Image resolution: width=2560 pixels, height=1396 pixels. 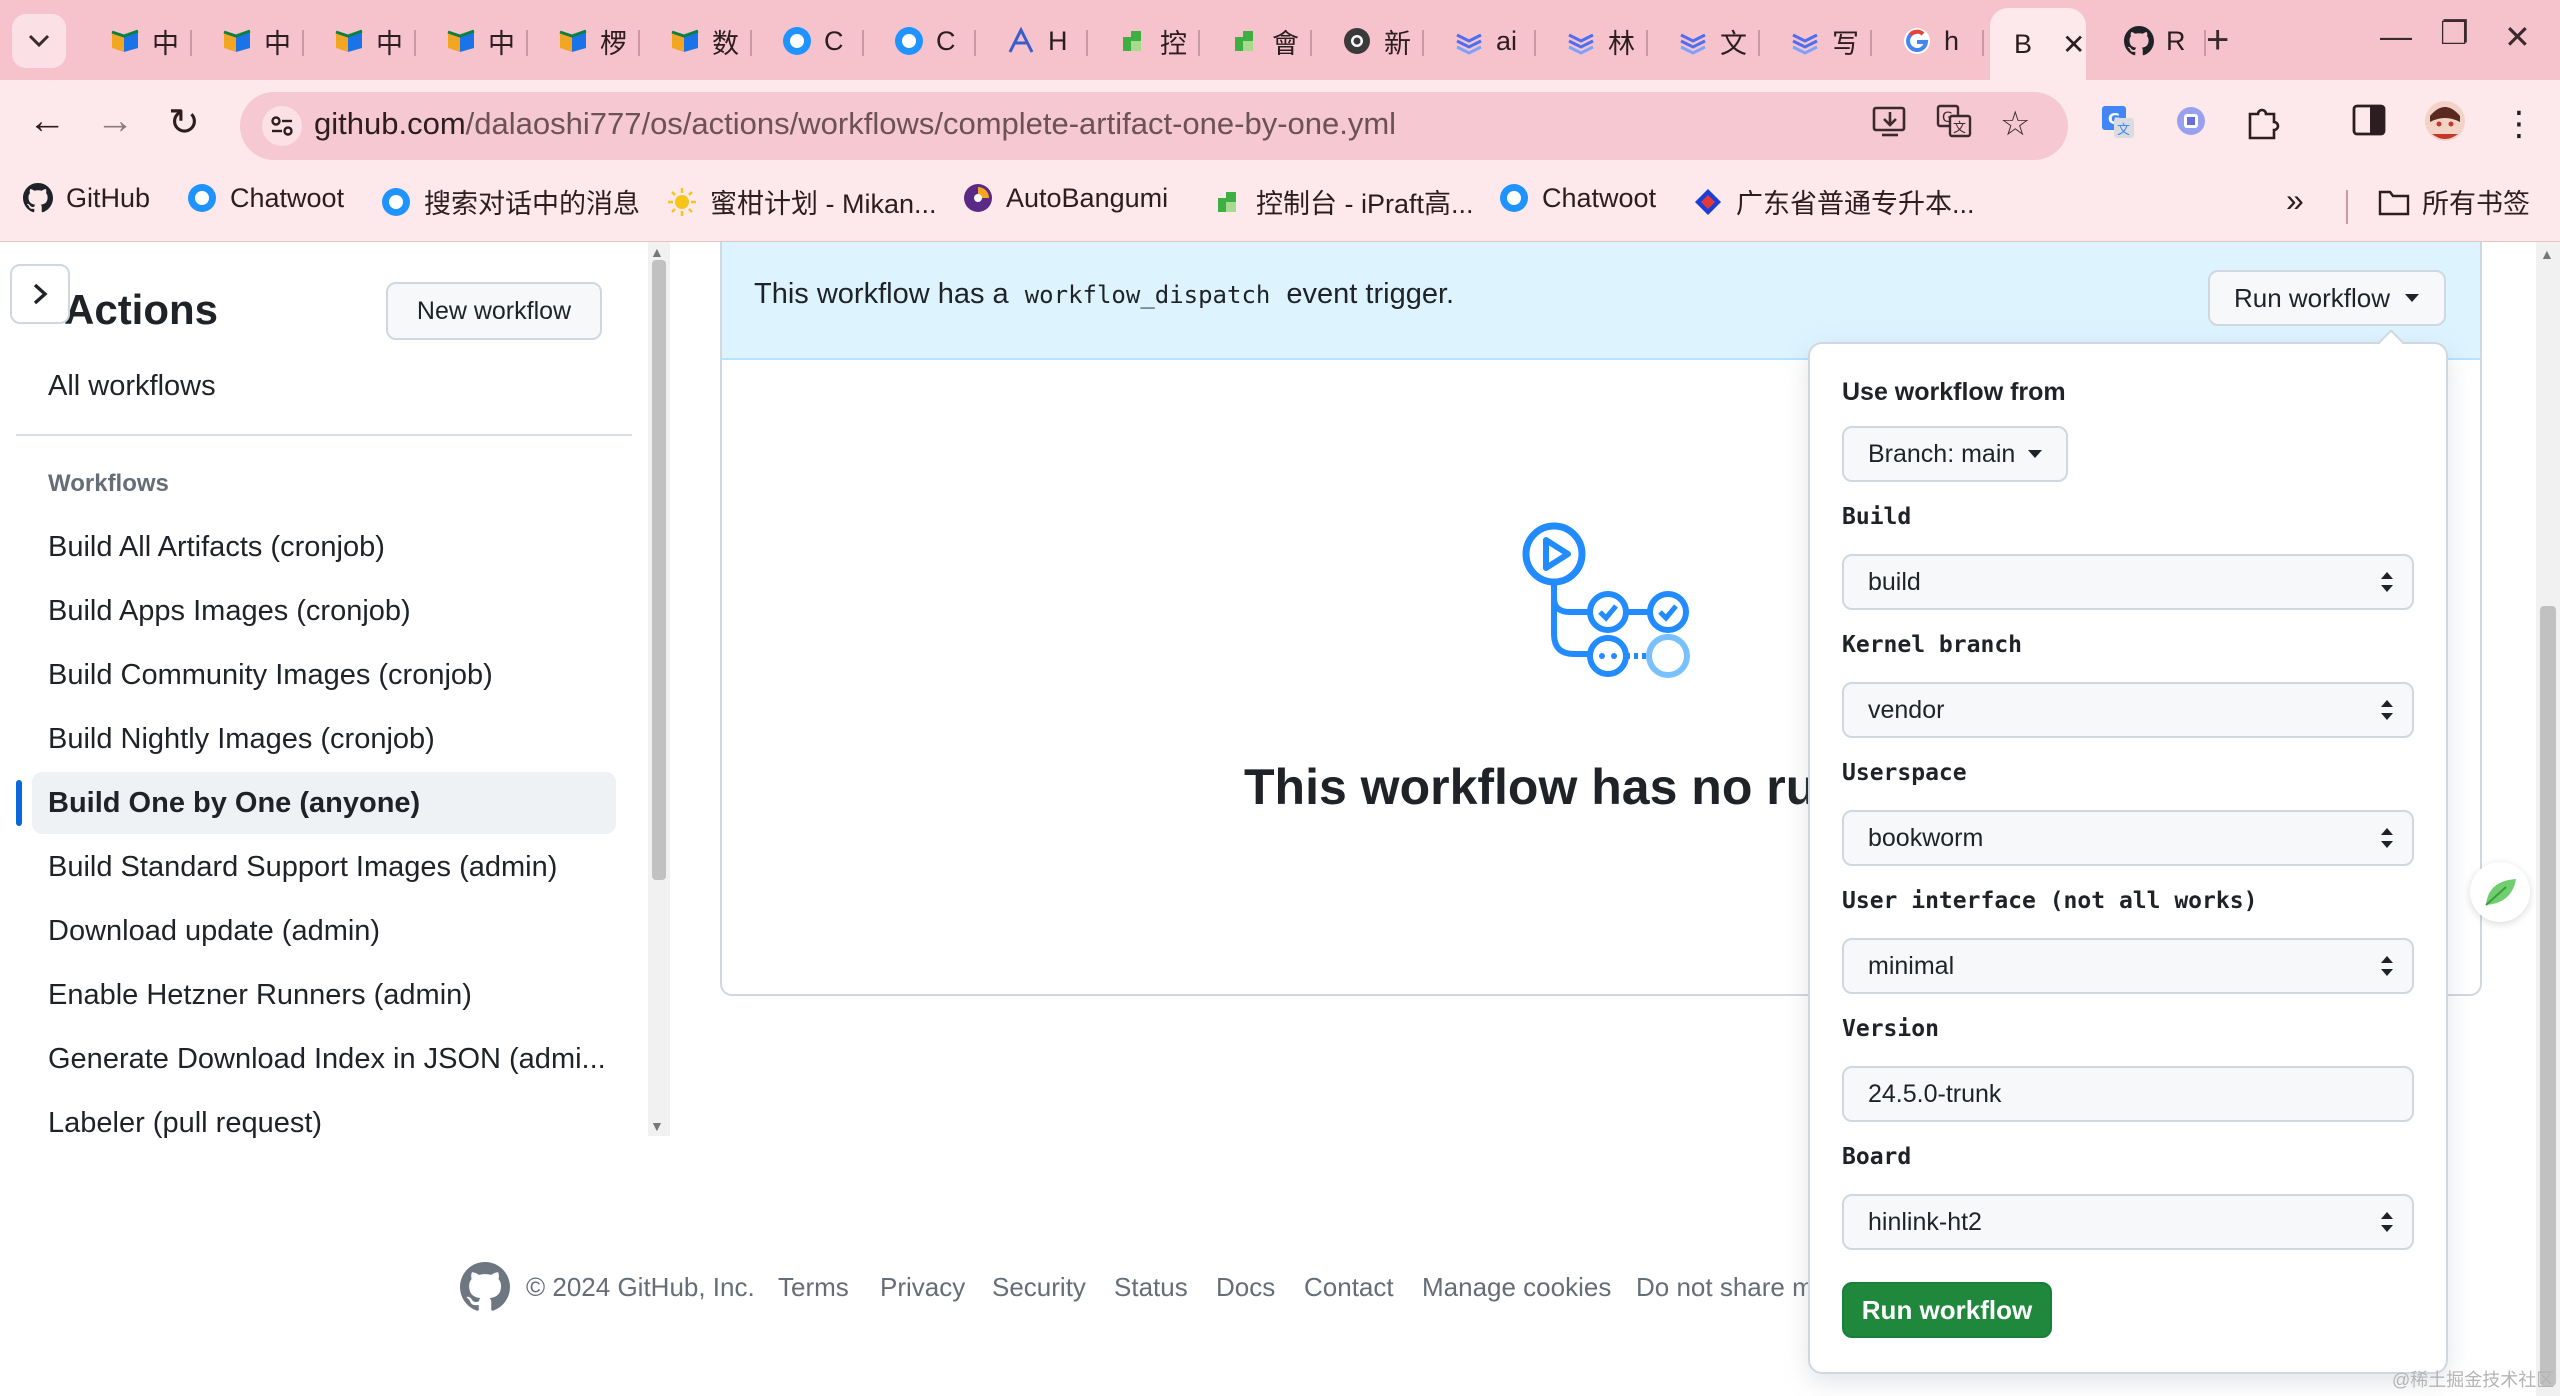 I want to click on scroll-up-arrow-icon: ▲, so click(x=657, y=252).